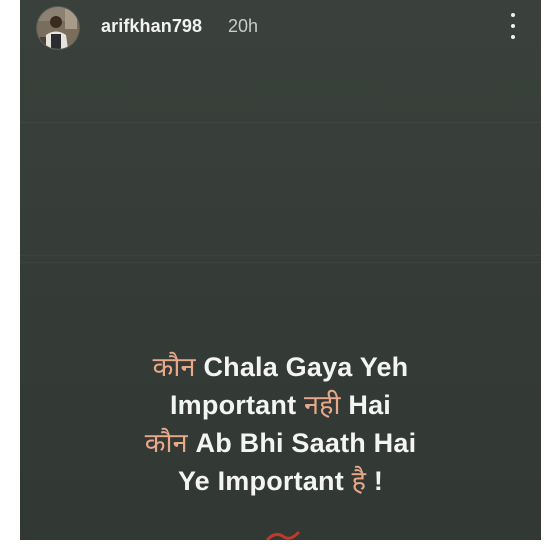 This screenshot has height=549, width=549. I want to click on quote-line-3-hindi: कौन, so click(166, 443).